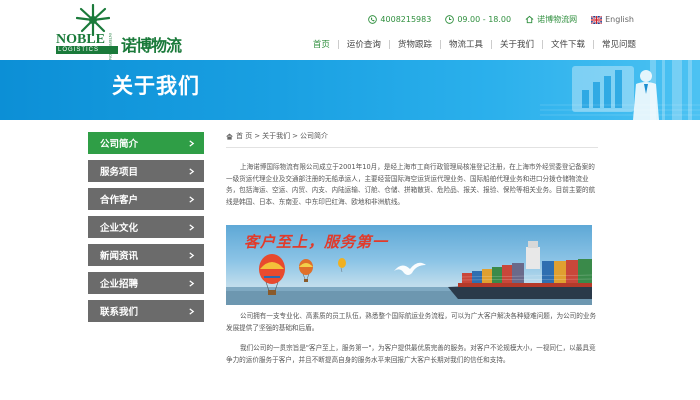  Describe the element at coordinates (244, 136) in the screenshot. I see `breadcrumb-home: 首 页` at that location.